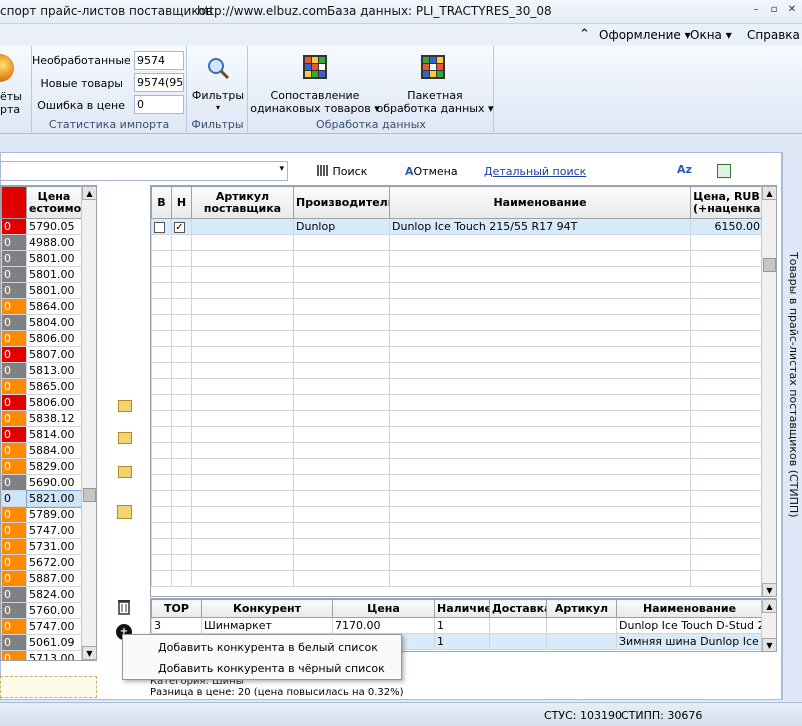  I want to click on main-grid-header-3: Производители, so click(341, 202).